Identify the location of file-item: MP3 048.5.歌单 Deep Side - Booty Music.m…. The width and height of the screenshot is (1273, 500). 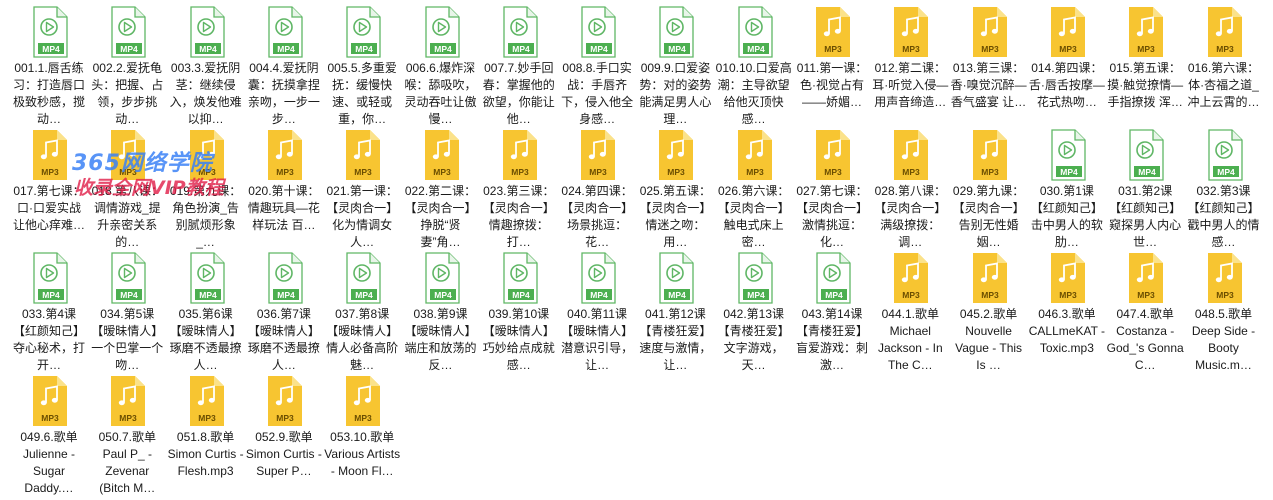
(1224, 311).